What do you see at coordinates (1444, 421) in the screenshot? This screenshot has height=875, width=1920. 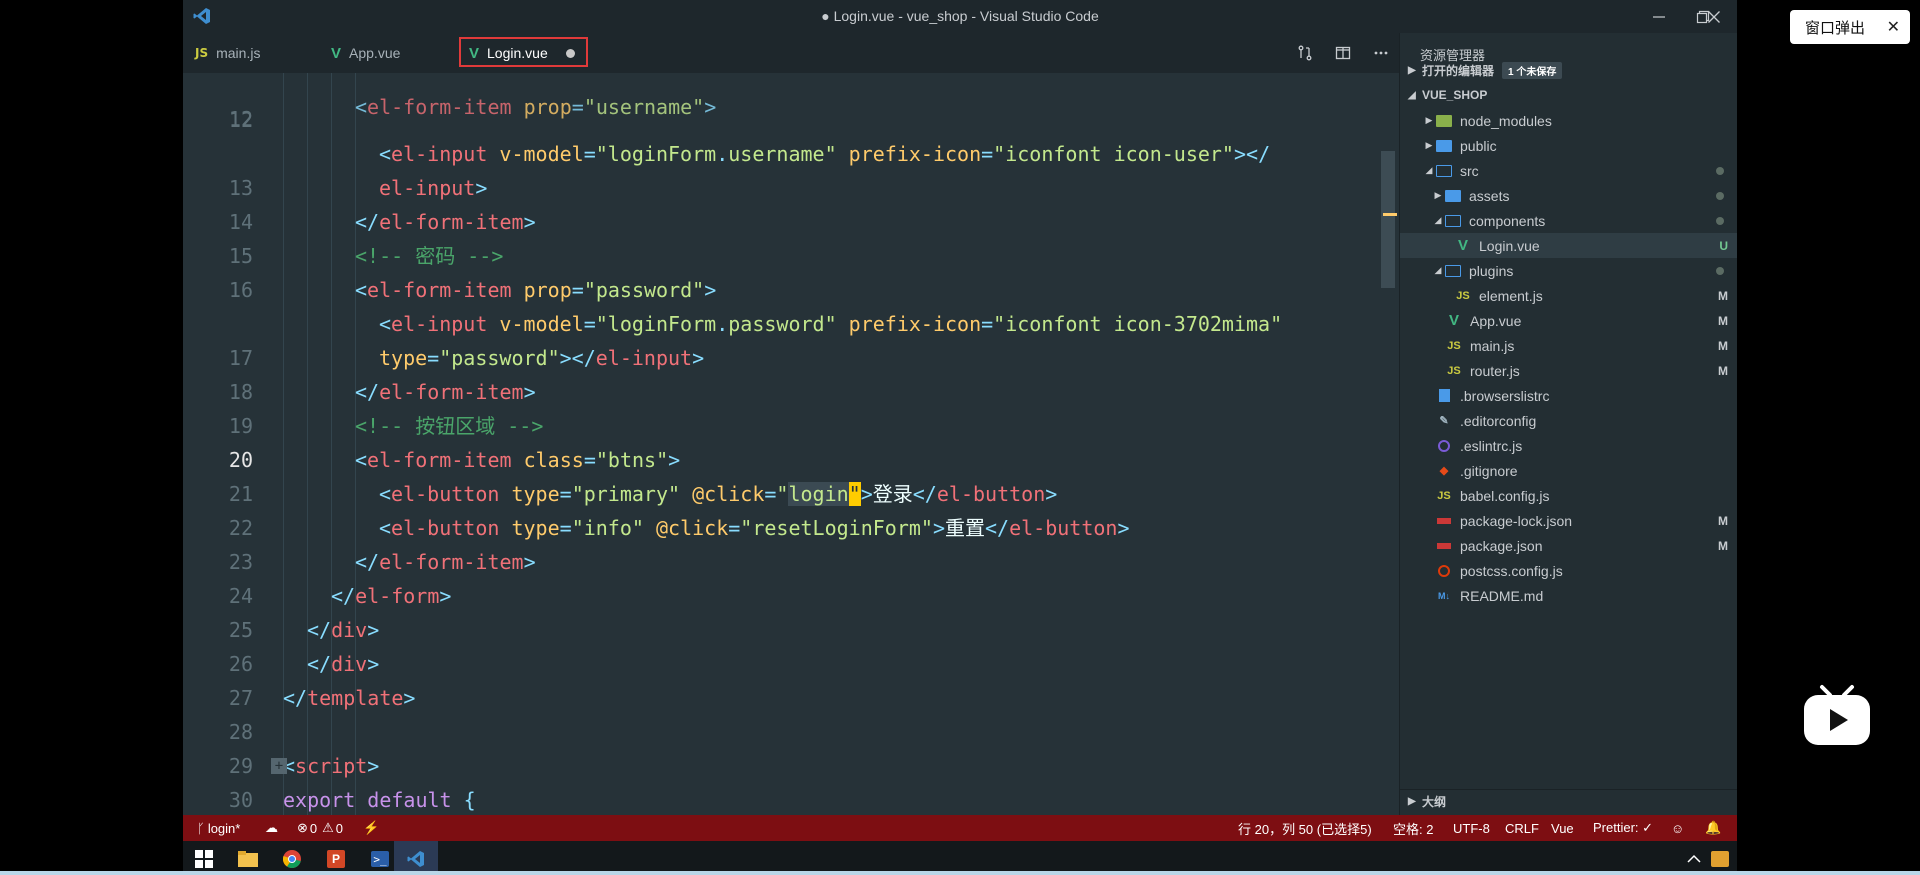 I see `editorconfig-icon: ✎` at bounding box center [1444, 421].